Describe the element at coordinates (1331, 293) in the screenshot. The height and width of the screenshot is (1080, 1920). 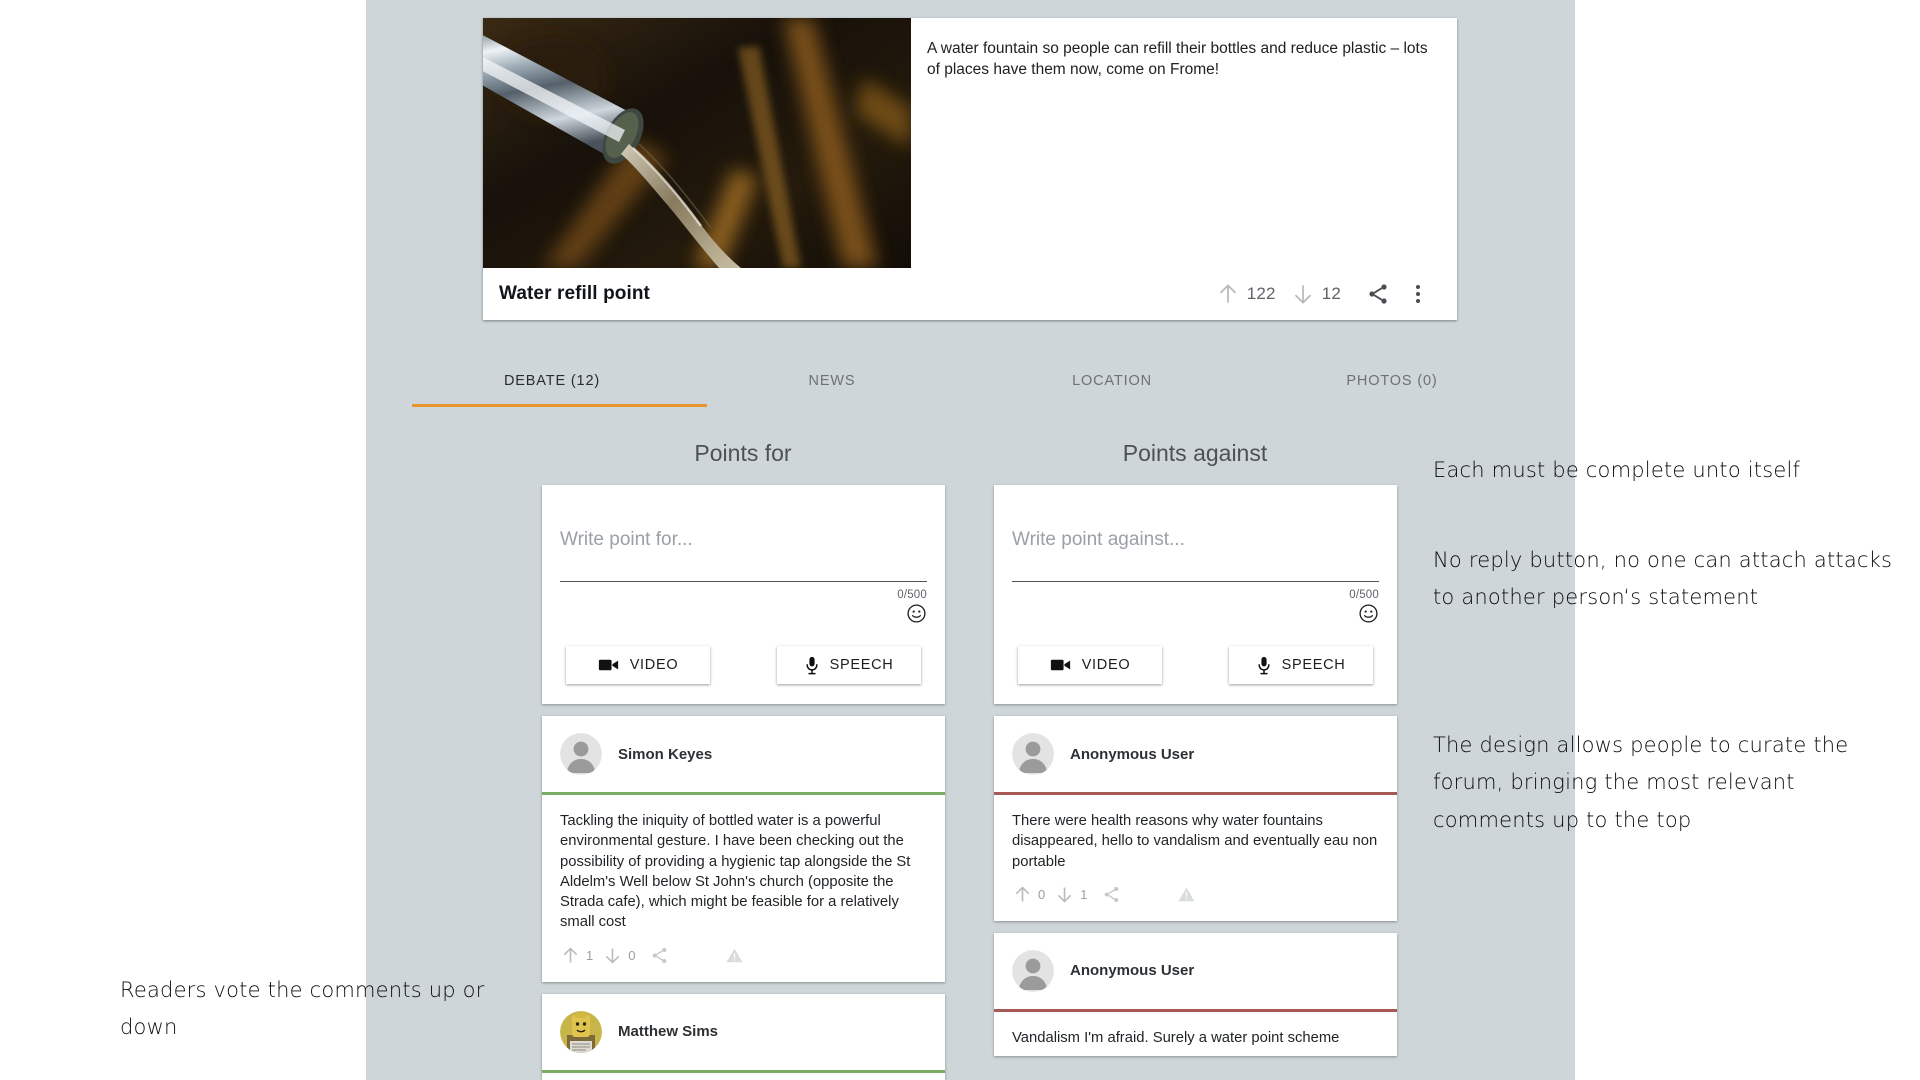
I see `downvote-count: 12` at that location.